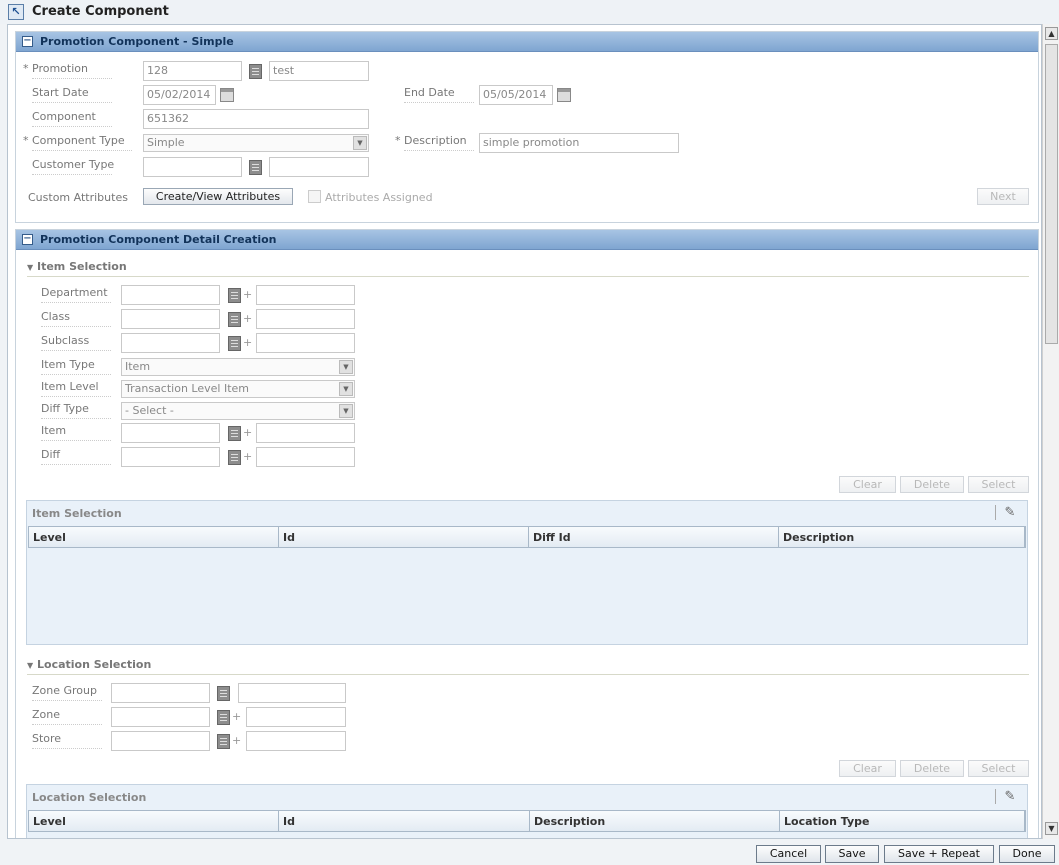 The height and width of the screenshot is (865, 1059). What do you see at coordinates (192, 71) in the screenshot?
I see `promotion-input: 128` at bounding box center [192, 71].